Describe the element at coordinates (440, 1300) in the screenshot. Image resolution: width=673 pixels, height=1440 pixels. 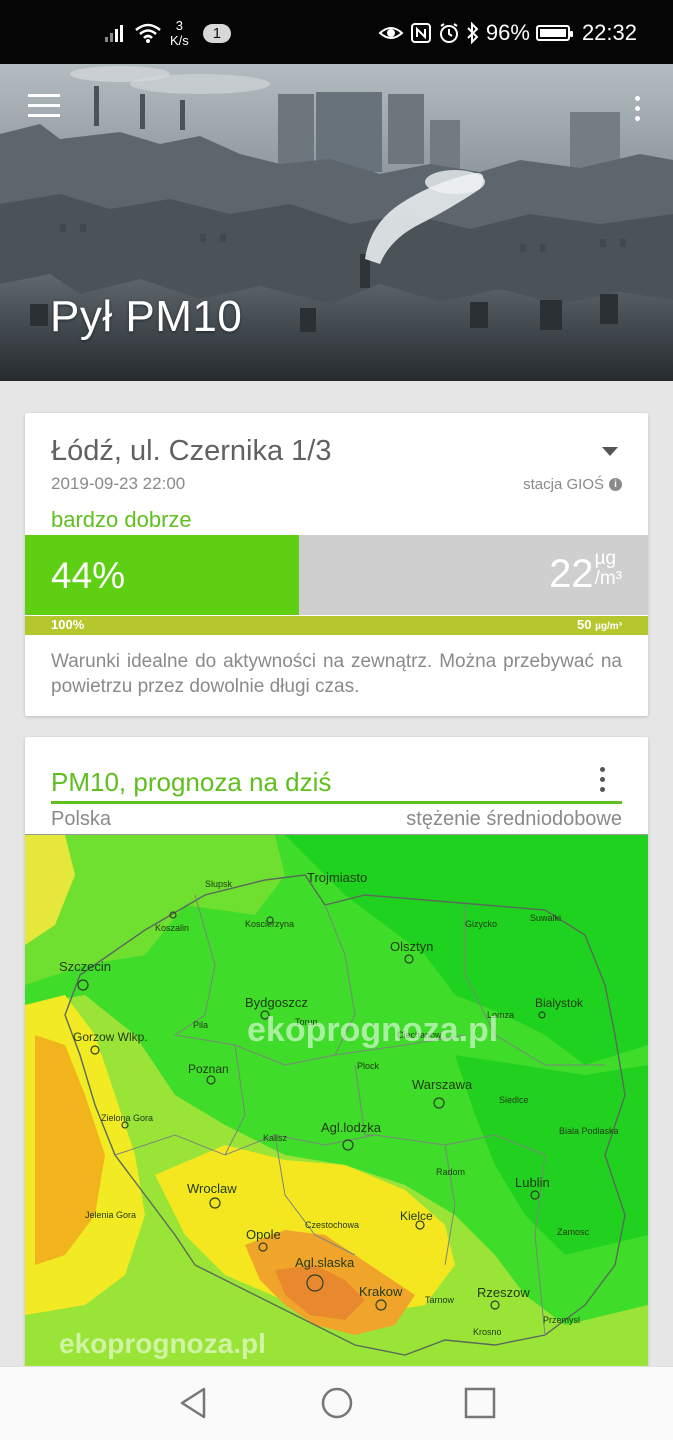
I see `map-label-tarnow: Tarnow` at that location.